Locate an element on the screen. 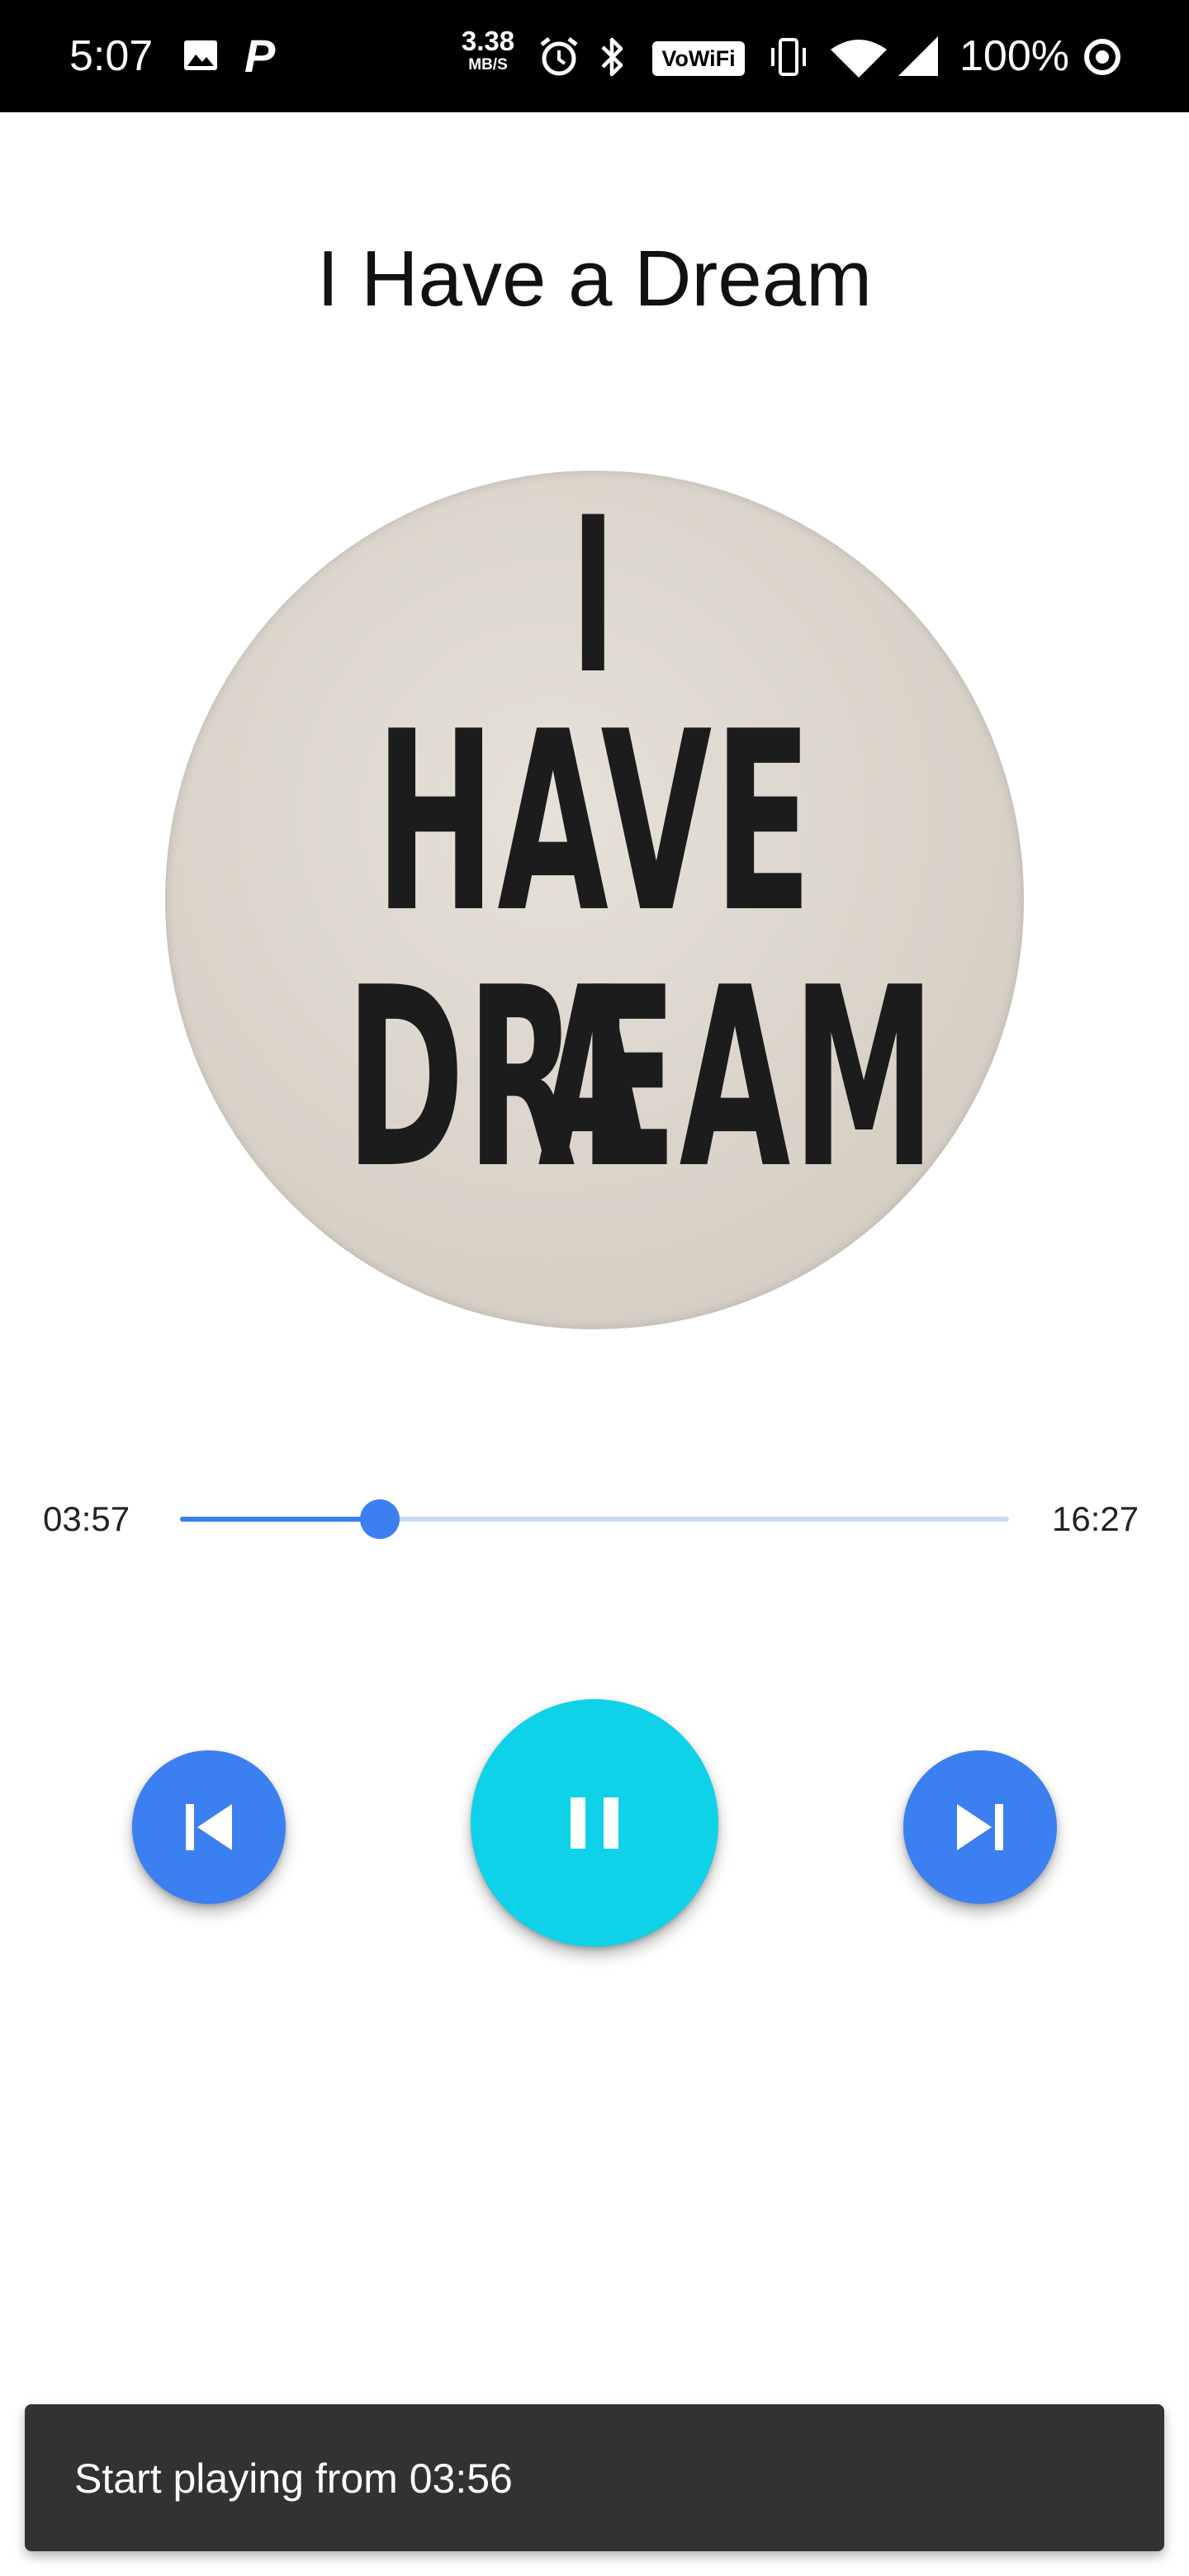 The width and height of the screenshot is (1189, 2576). skip-previous-icon is located at coordinates (209, 1827).